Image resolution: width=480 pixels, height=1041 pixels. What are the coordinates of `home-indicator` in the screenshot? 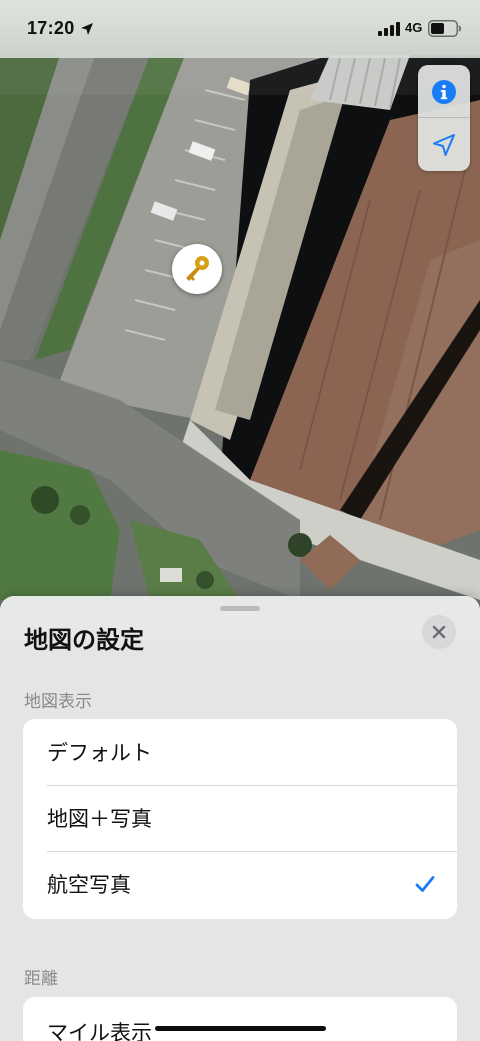 It's located at (240, 1028).